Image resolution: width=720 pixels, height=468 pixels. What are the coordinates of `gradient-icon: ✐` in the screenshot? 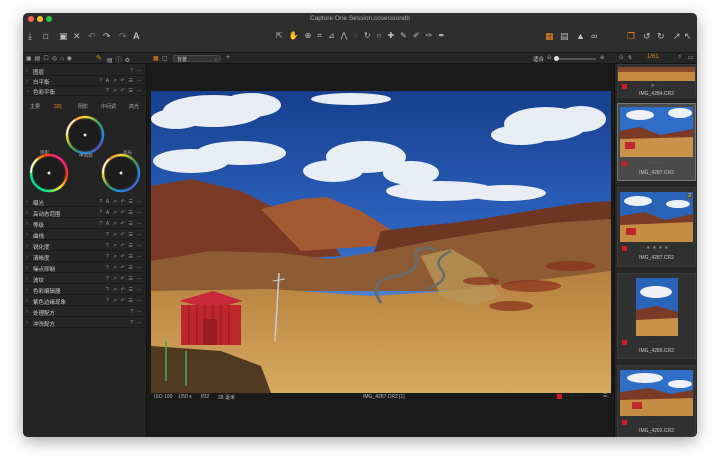 It's located at (416, 36).